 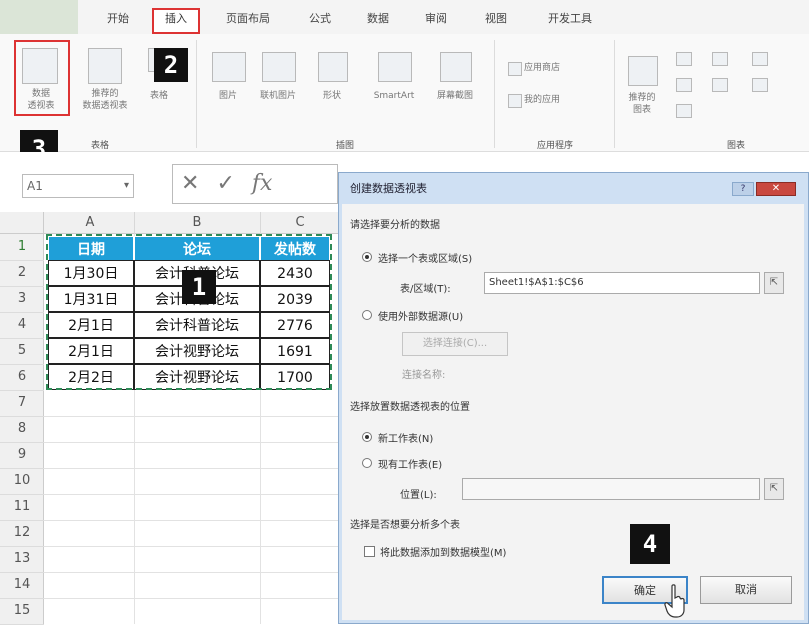 What do you see at coordinates (105, 100) in the screenshot?
I see `recommended-pivot-button: 推荐的 数据透视表` at bounding box center [105, 100].